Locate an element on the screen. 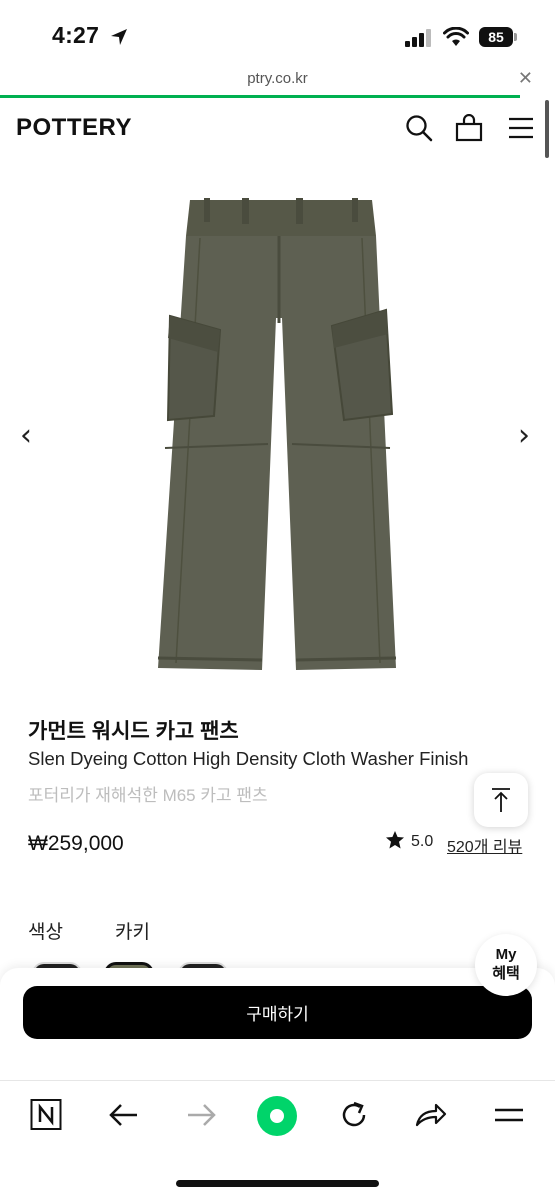 This screenshot has width=555, height=1200. wifi-icon is located at coordinates (456, 36).